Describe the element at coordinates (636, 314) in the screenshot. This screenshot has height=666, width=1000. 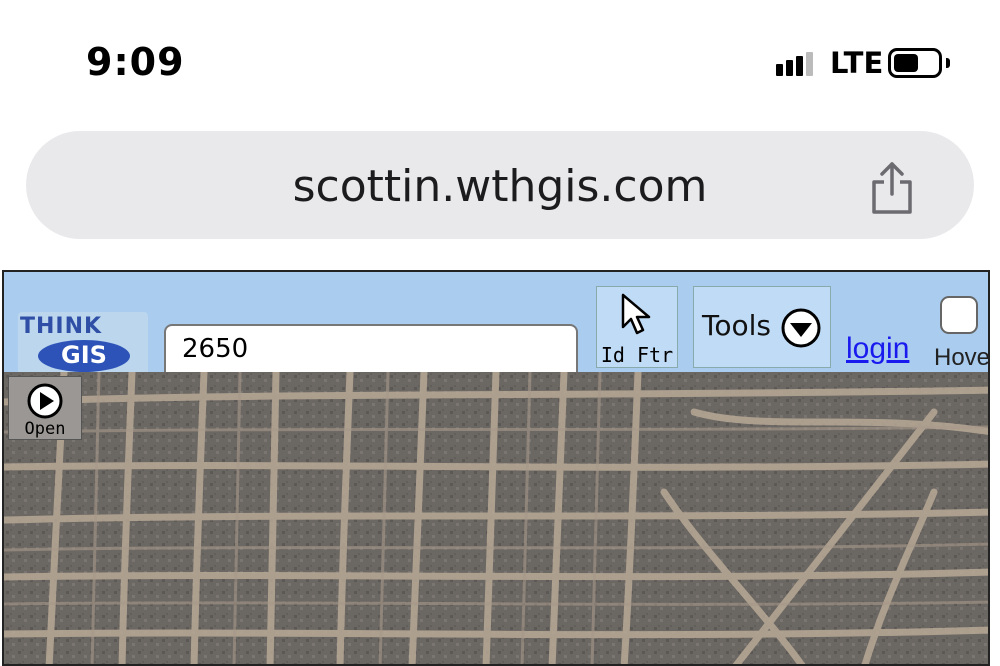
I see `cursor-arrow-icon` at that location.